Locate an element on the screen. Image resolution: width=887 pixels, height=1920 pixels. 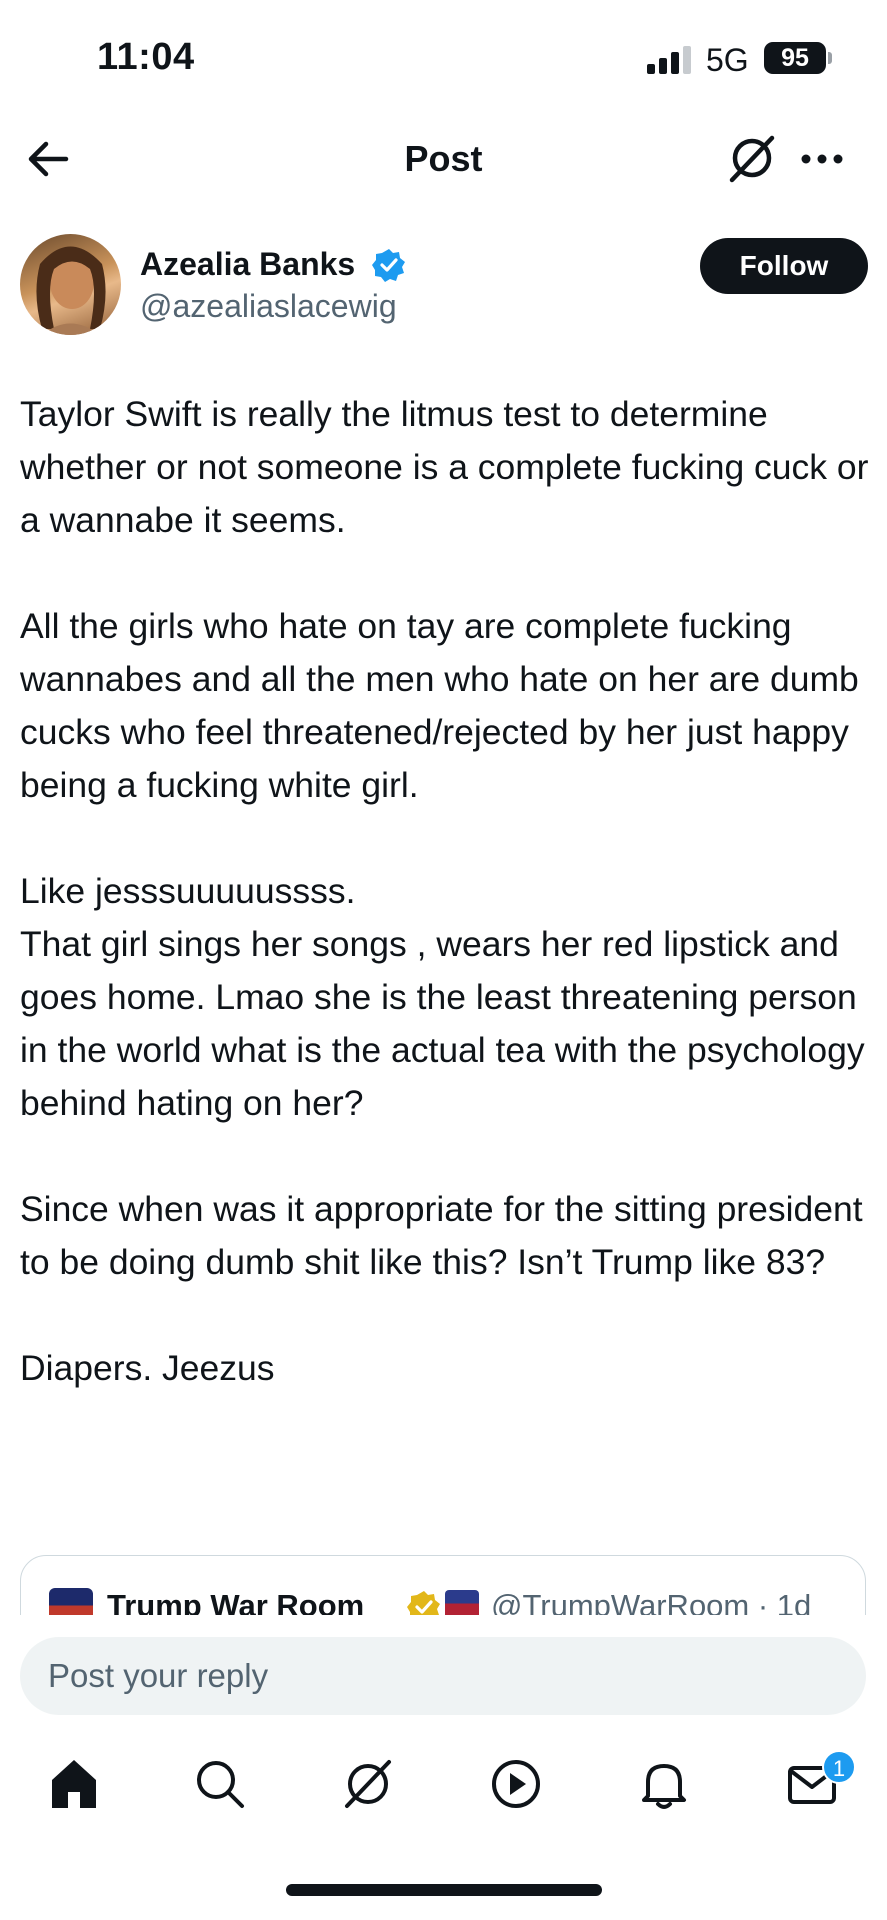
grok-button is located at coordinates (752, 158).